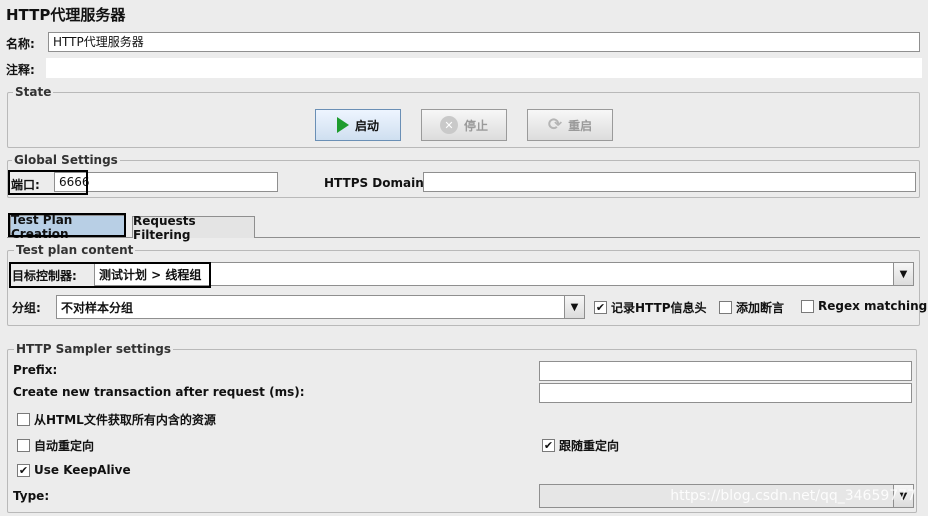 The height and width of the screenshot is (516, 928). I want to click on keepalive-label: Use KeepAlive, so click(82, 470).